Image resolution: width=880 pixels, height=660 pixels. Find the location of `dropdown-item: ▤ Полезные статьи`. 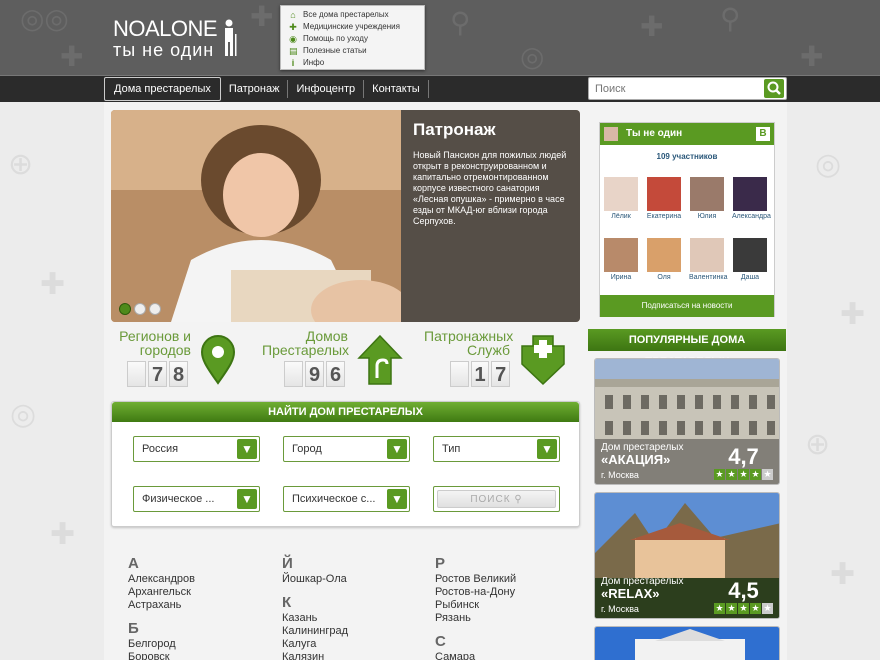

dropdown-item: ▤ Полезные статьи is located at coordinates (356, 51).